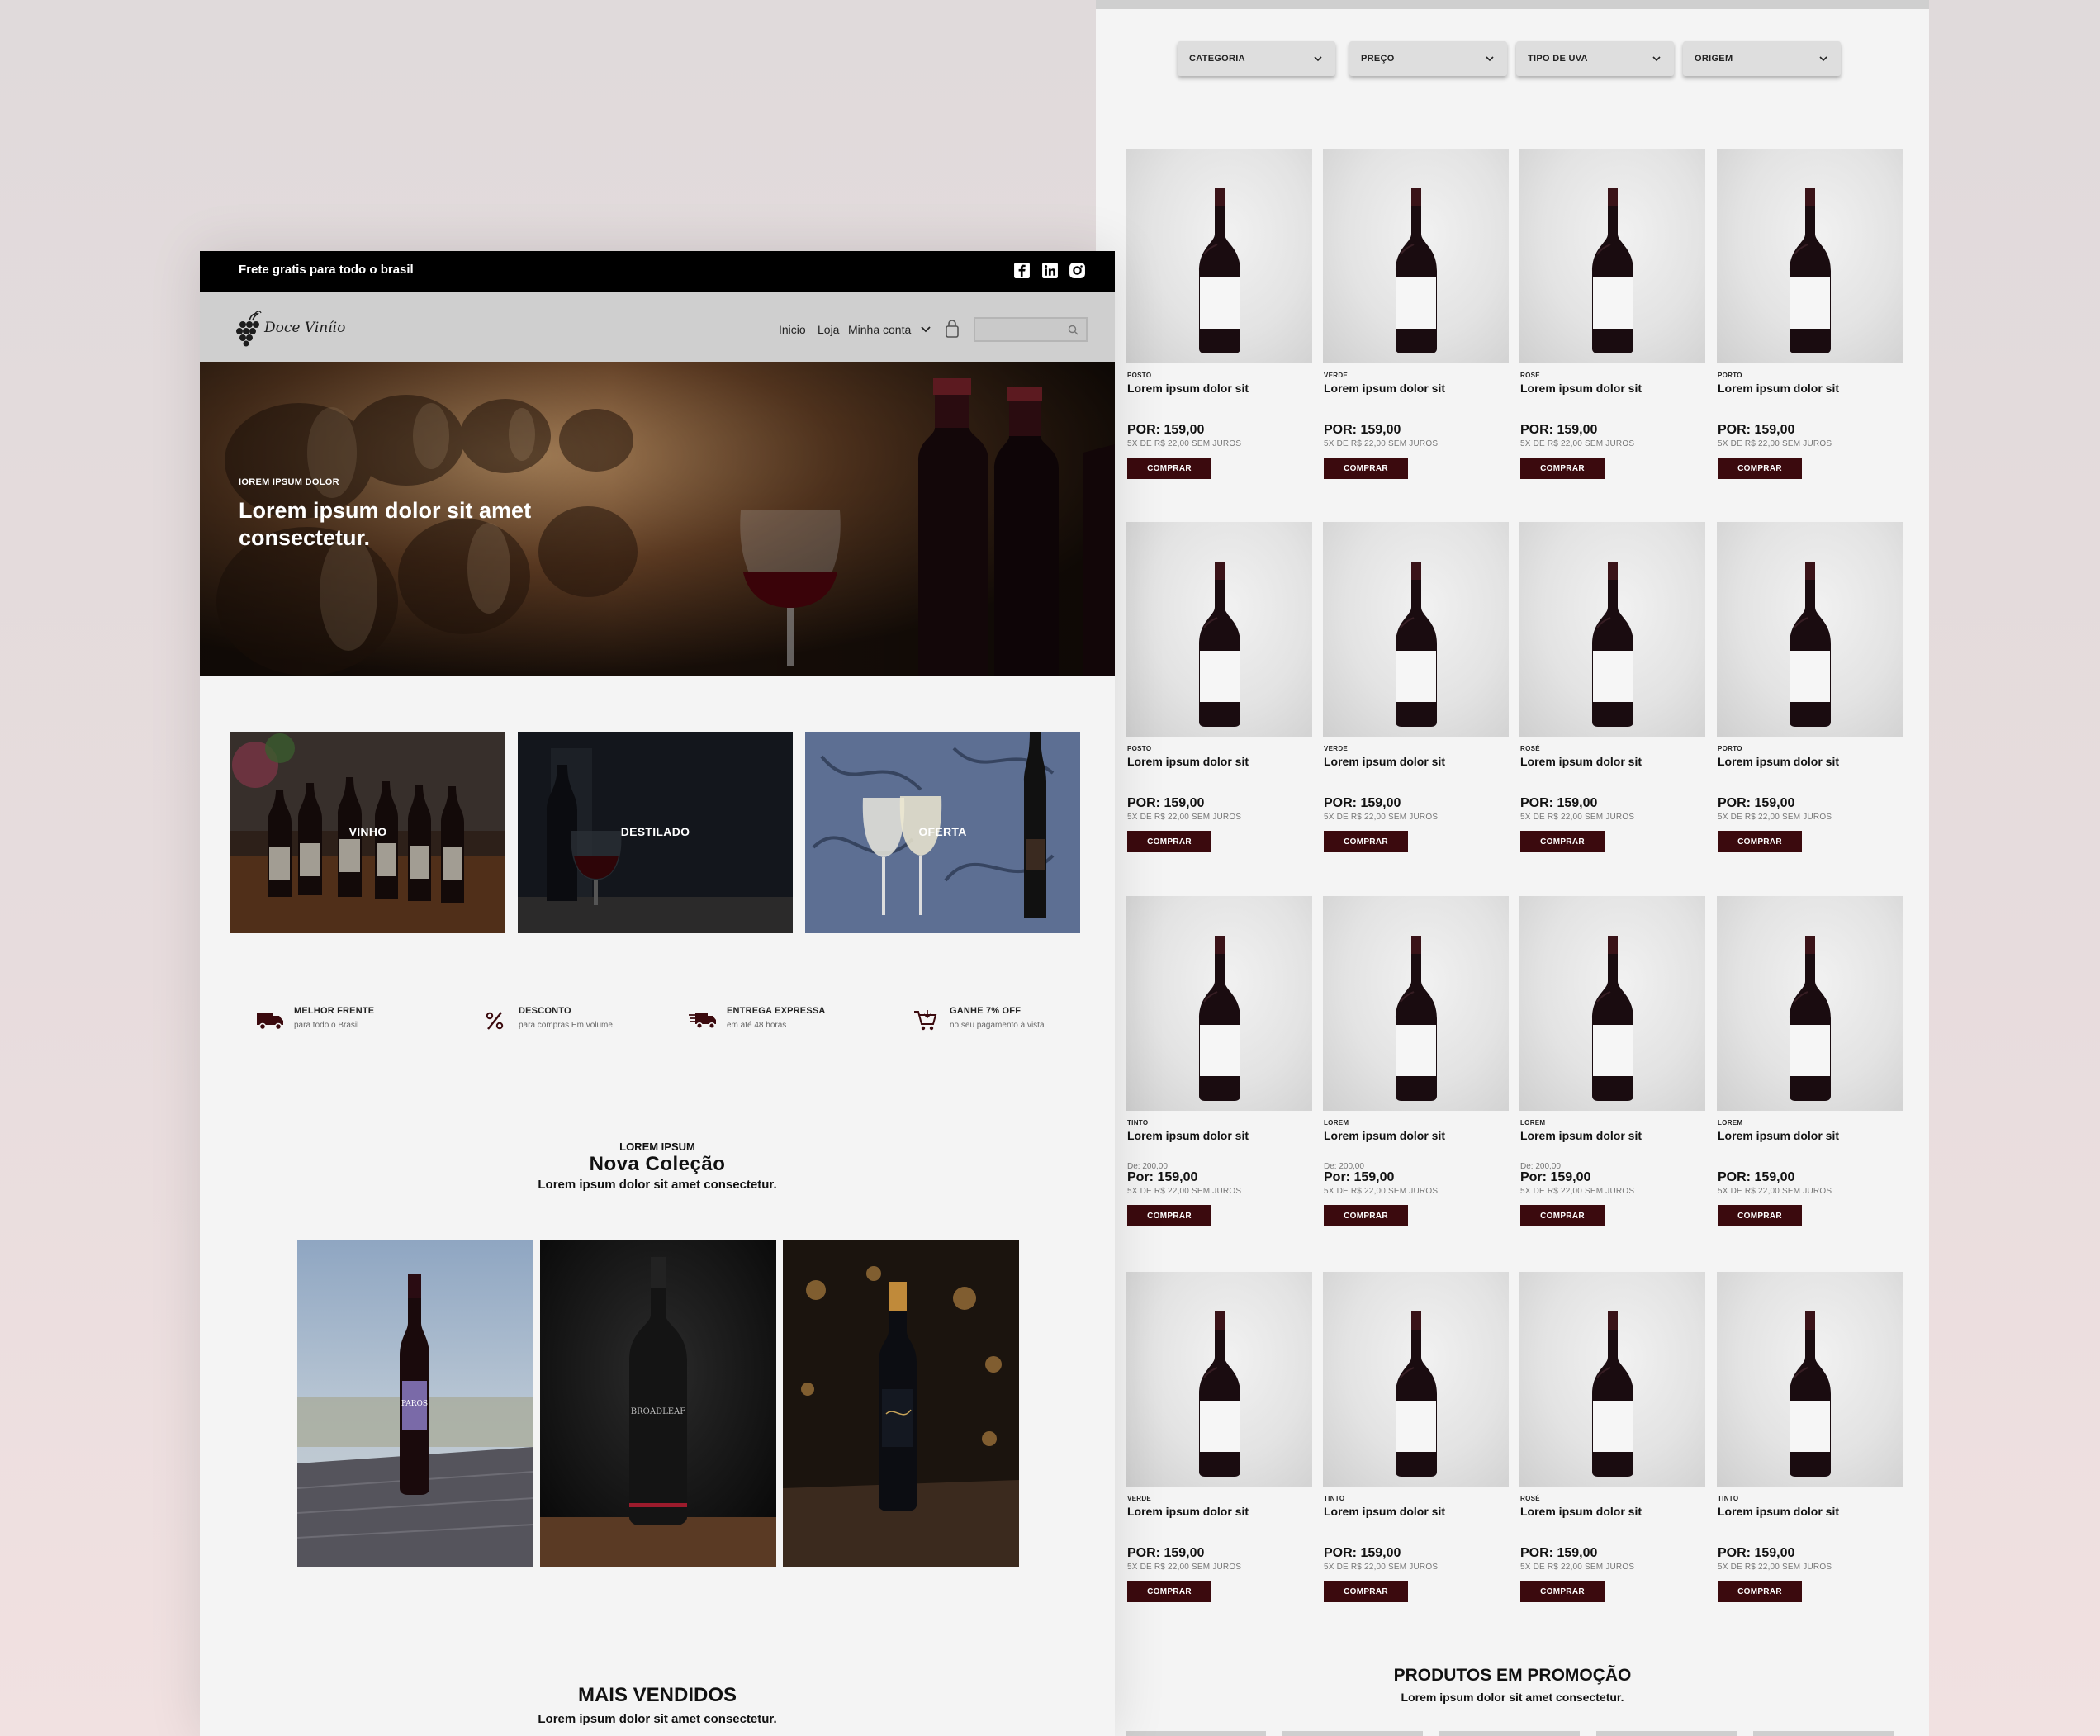  What do you see at coordinates (943, 832) in the screenshot?
I see `category-card-oferta: OFERTA` at bounding box center [943, 832].